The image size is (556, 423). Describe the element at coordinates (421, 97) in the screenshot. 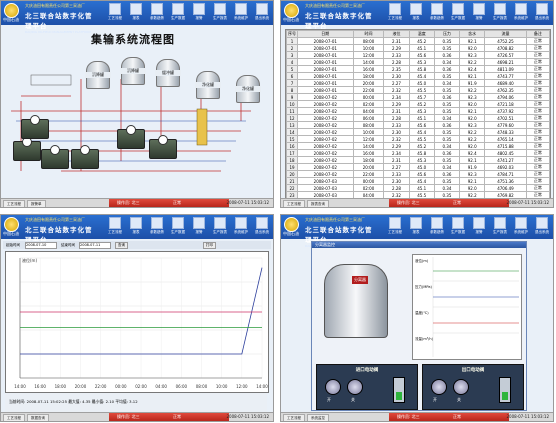

I see `table-cell: 45.7` at that location.